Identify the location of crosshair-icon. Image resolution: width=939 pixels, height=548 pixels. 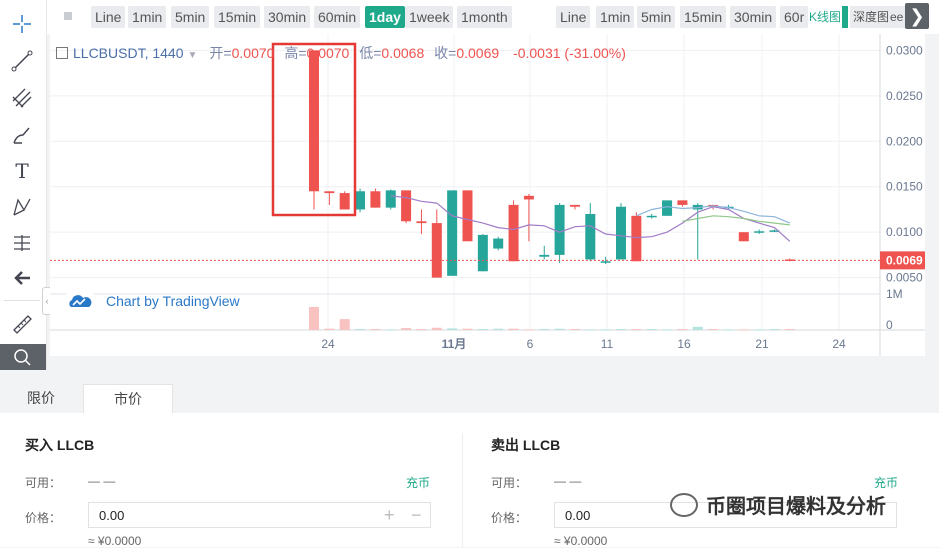
(22, 24).